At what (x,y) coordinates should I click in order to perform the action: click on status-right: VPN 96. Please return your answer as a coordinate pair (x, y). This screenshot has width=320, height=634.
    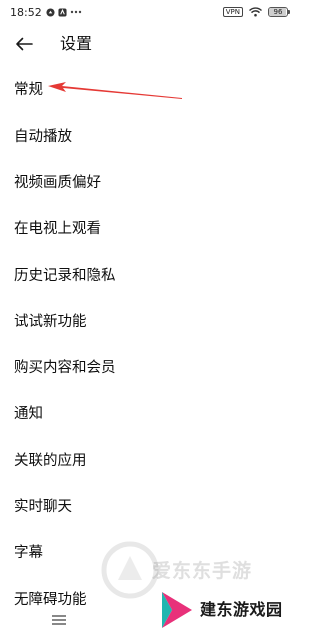
    Looking at the image, I should click on (256, 12).